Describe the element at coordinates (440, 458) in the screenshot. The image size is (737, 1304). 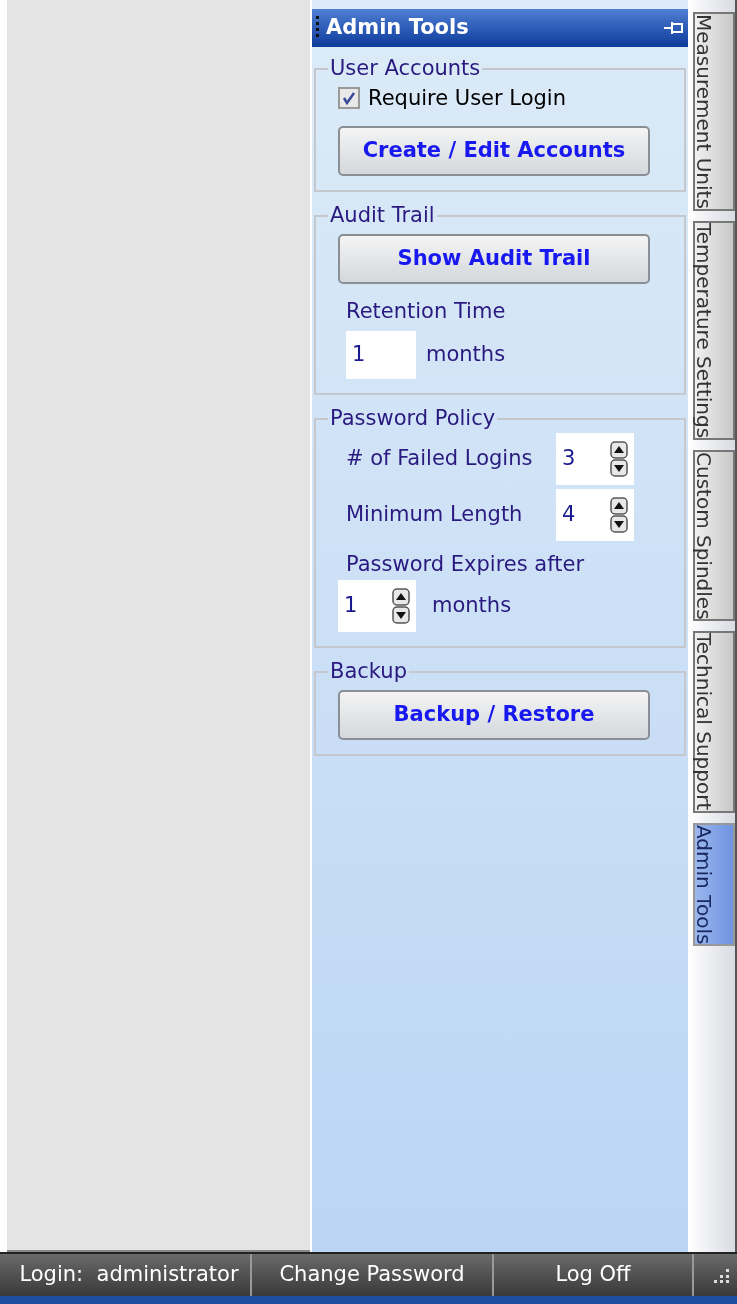
I see `field-label: # of Failed Logins` at that location.